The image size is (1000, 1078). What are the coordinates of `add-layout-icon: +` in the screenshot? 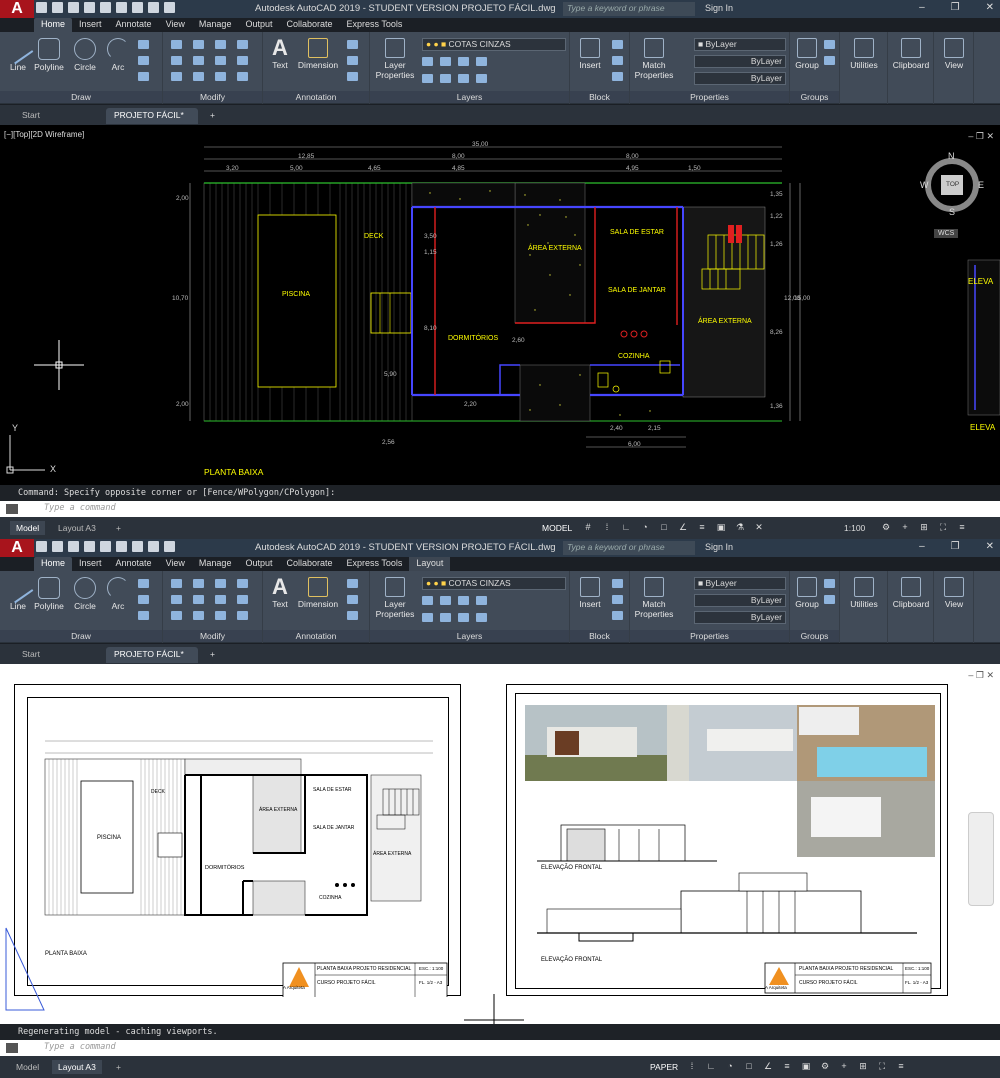 It's located at (118, 528).